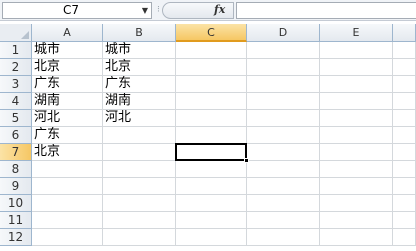 This screenshot has width=416, height=251. What do you see at coordinates (16, 101) in the screenshot?
I see `row-header-4: 4` at bounding box center [16, 101].